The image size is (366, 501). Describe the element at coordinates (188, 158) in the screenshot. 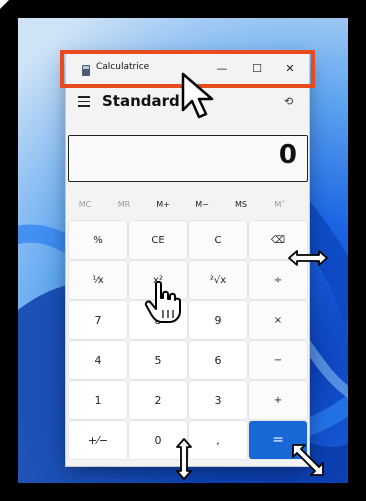

I see `result-display: 0` at that location.